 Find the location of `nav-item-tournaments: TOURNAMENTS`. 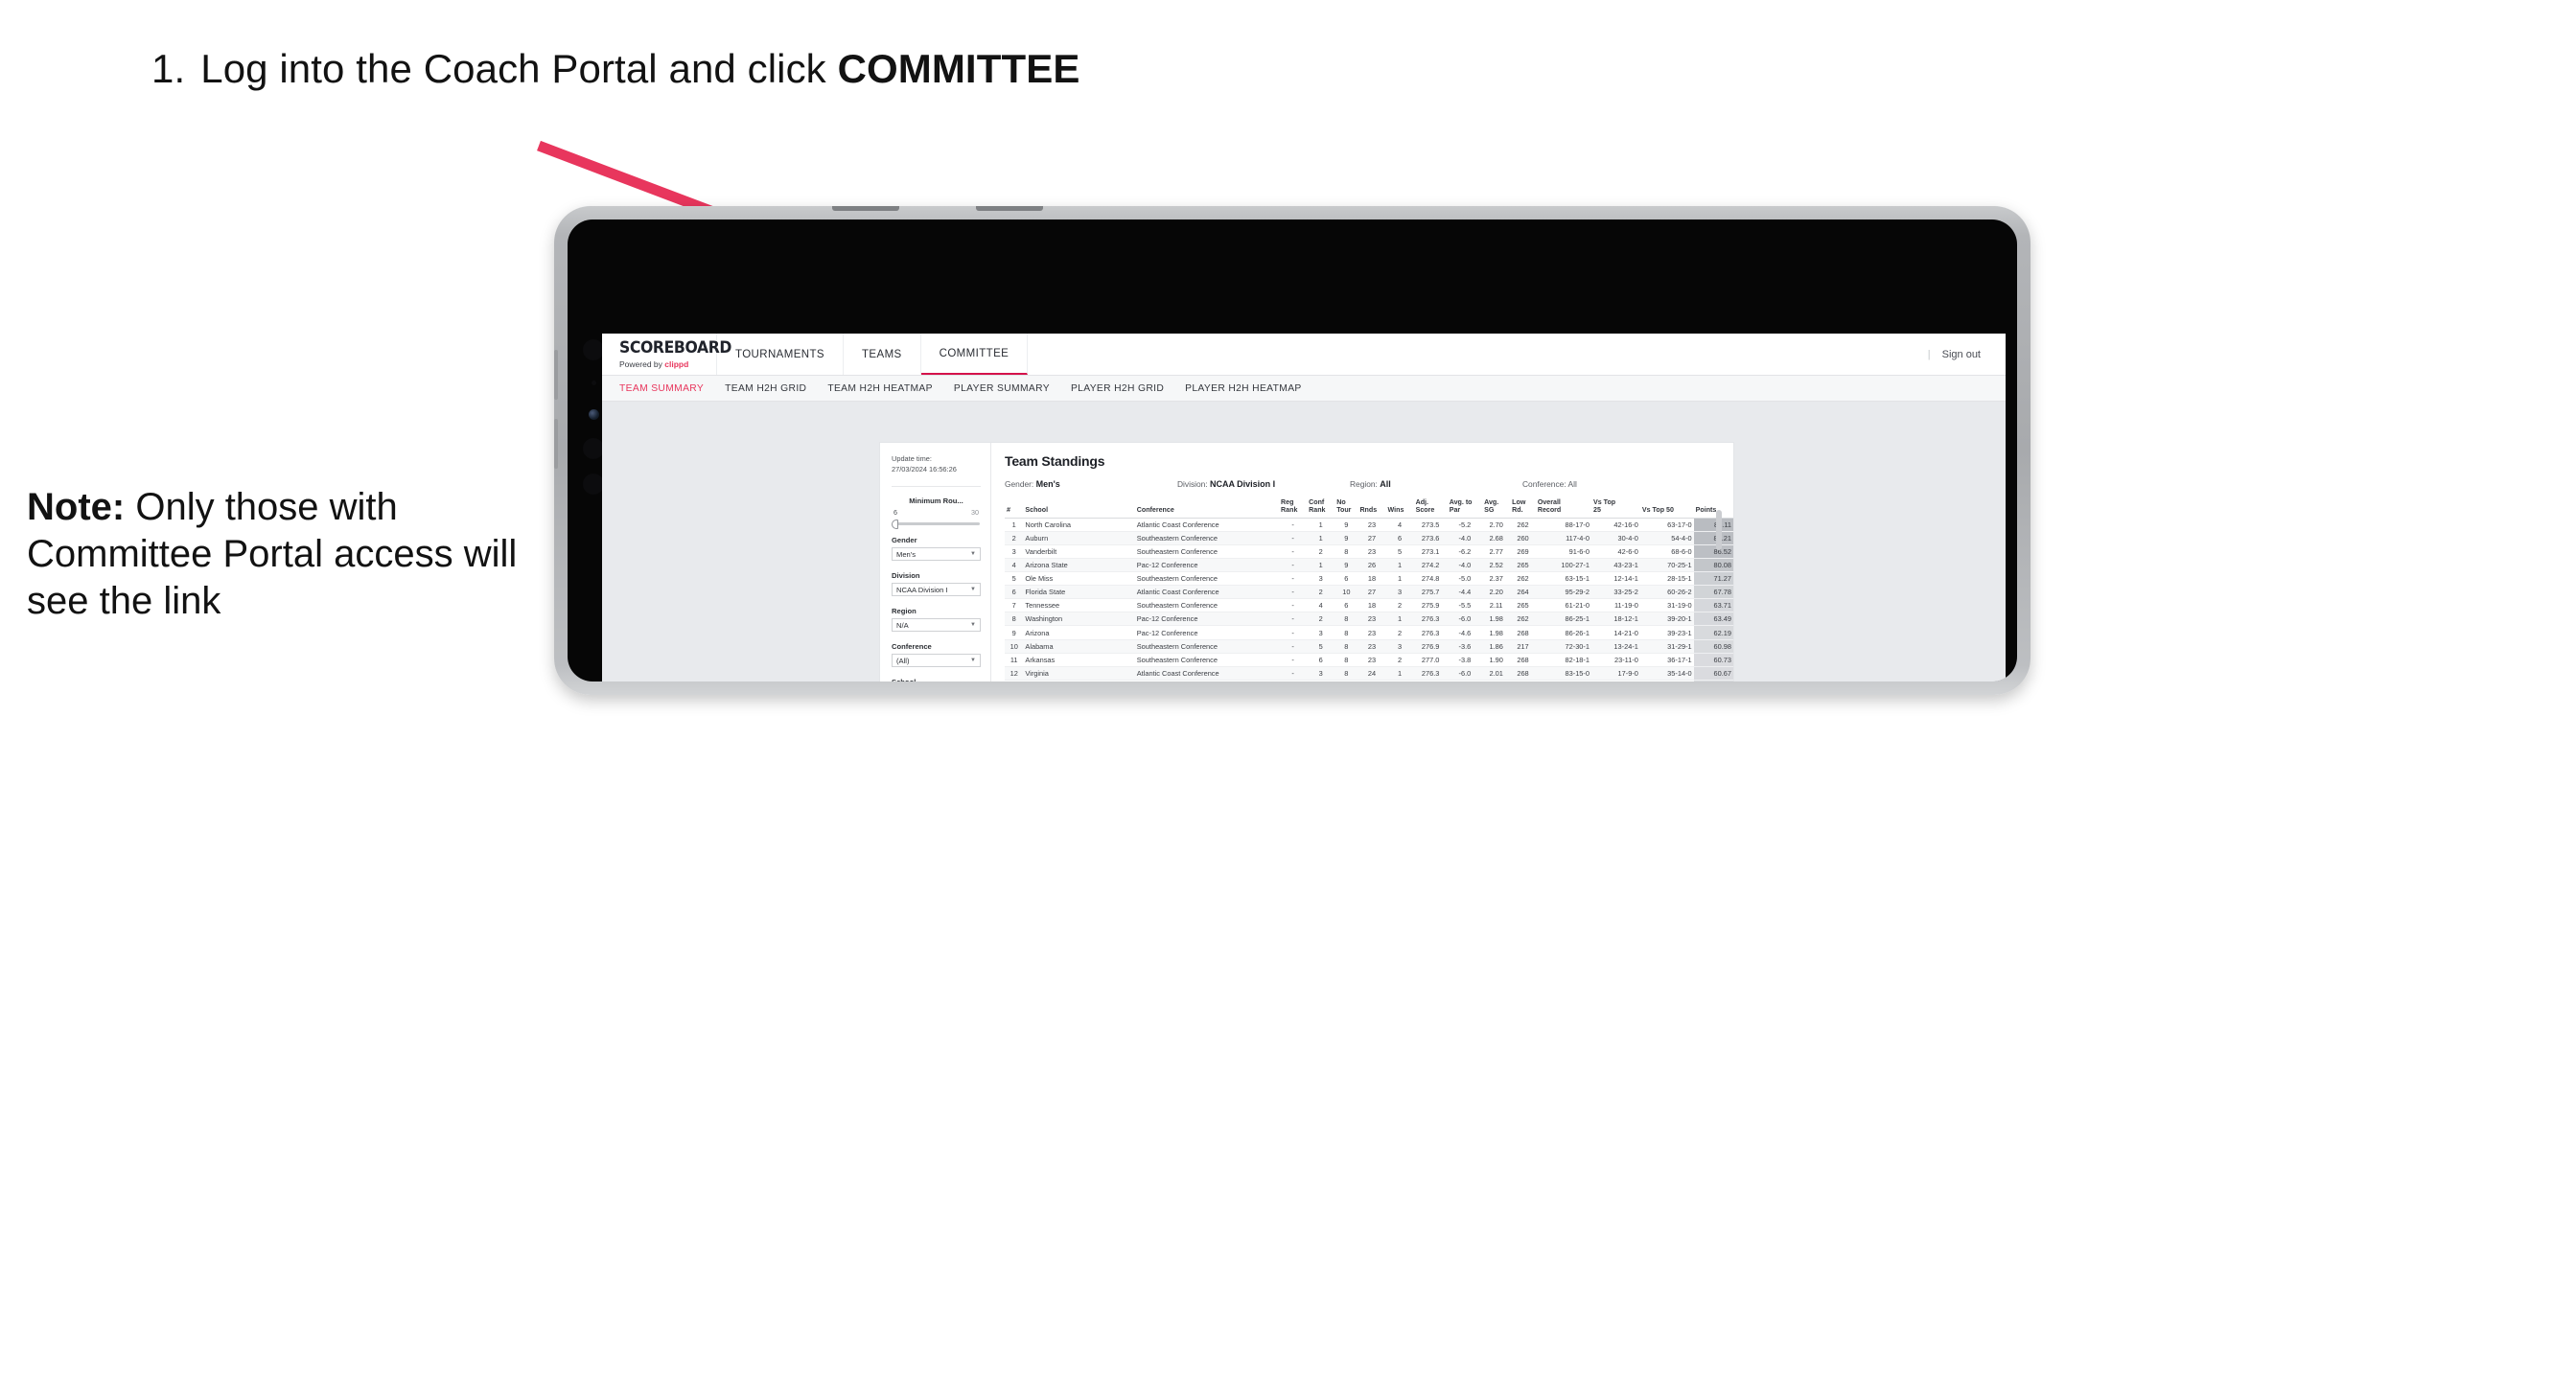

nav-item-tournaments: TOURNAMENTS is located at coordinates (781, 355).